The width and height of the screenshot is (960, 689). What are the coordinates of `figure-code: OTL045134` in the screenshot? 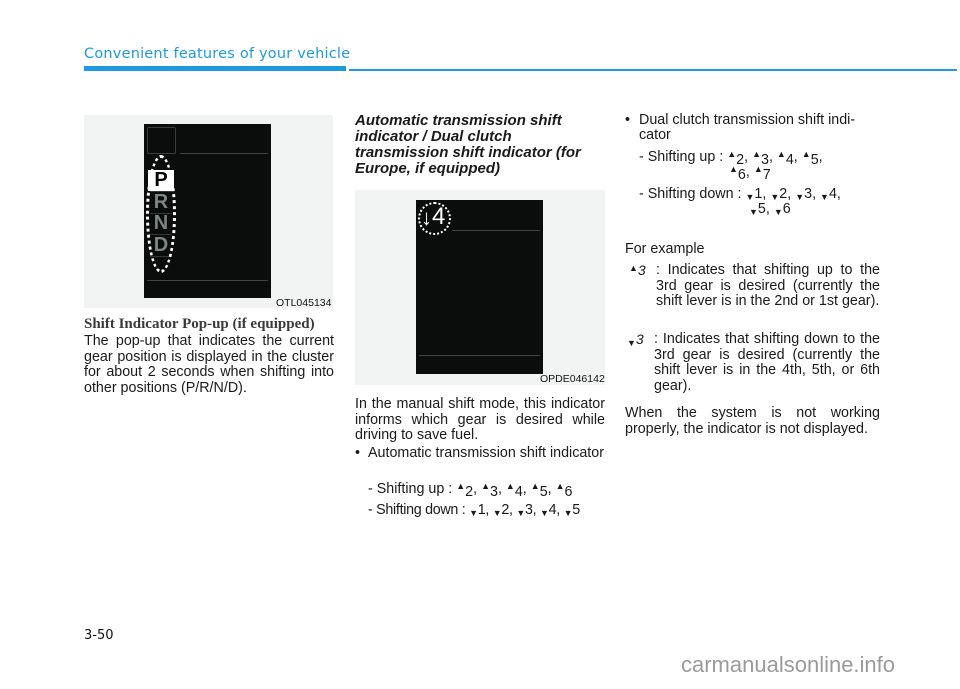 It's located at (304, 303).